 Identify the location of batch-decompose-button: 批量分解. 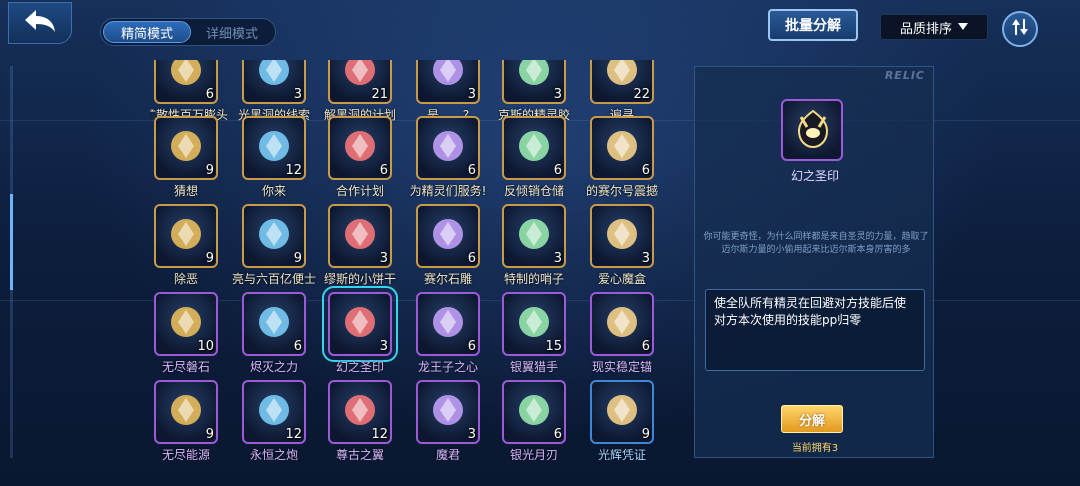
(813, 25).